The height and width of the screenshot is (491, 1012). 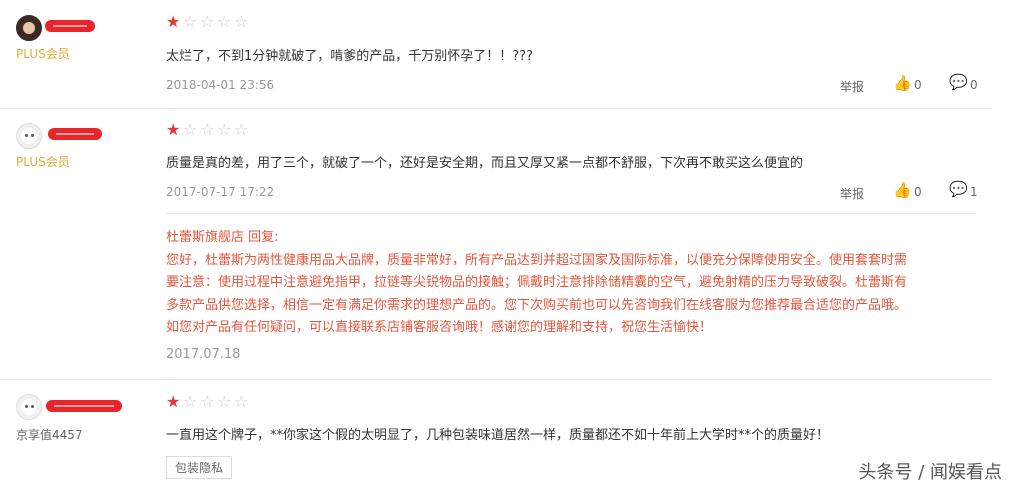 What do you see at coordinates (220, 192) in the screenshot?
I see `review-date: 2017-07-17 17:22` at bounding box center [220, 192].